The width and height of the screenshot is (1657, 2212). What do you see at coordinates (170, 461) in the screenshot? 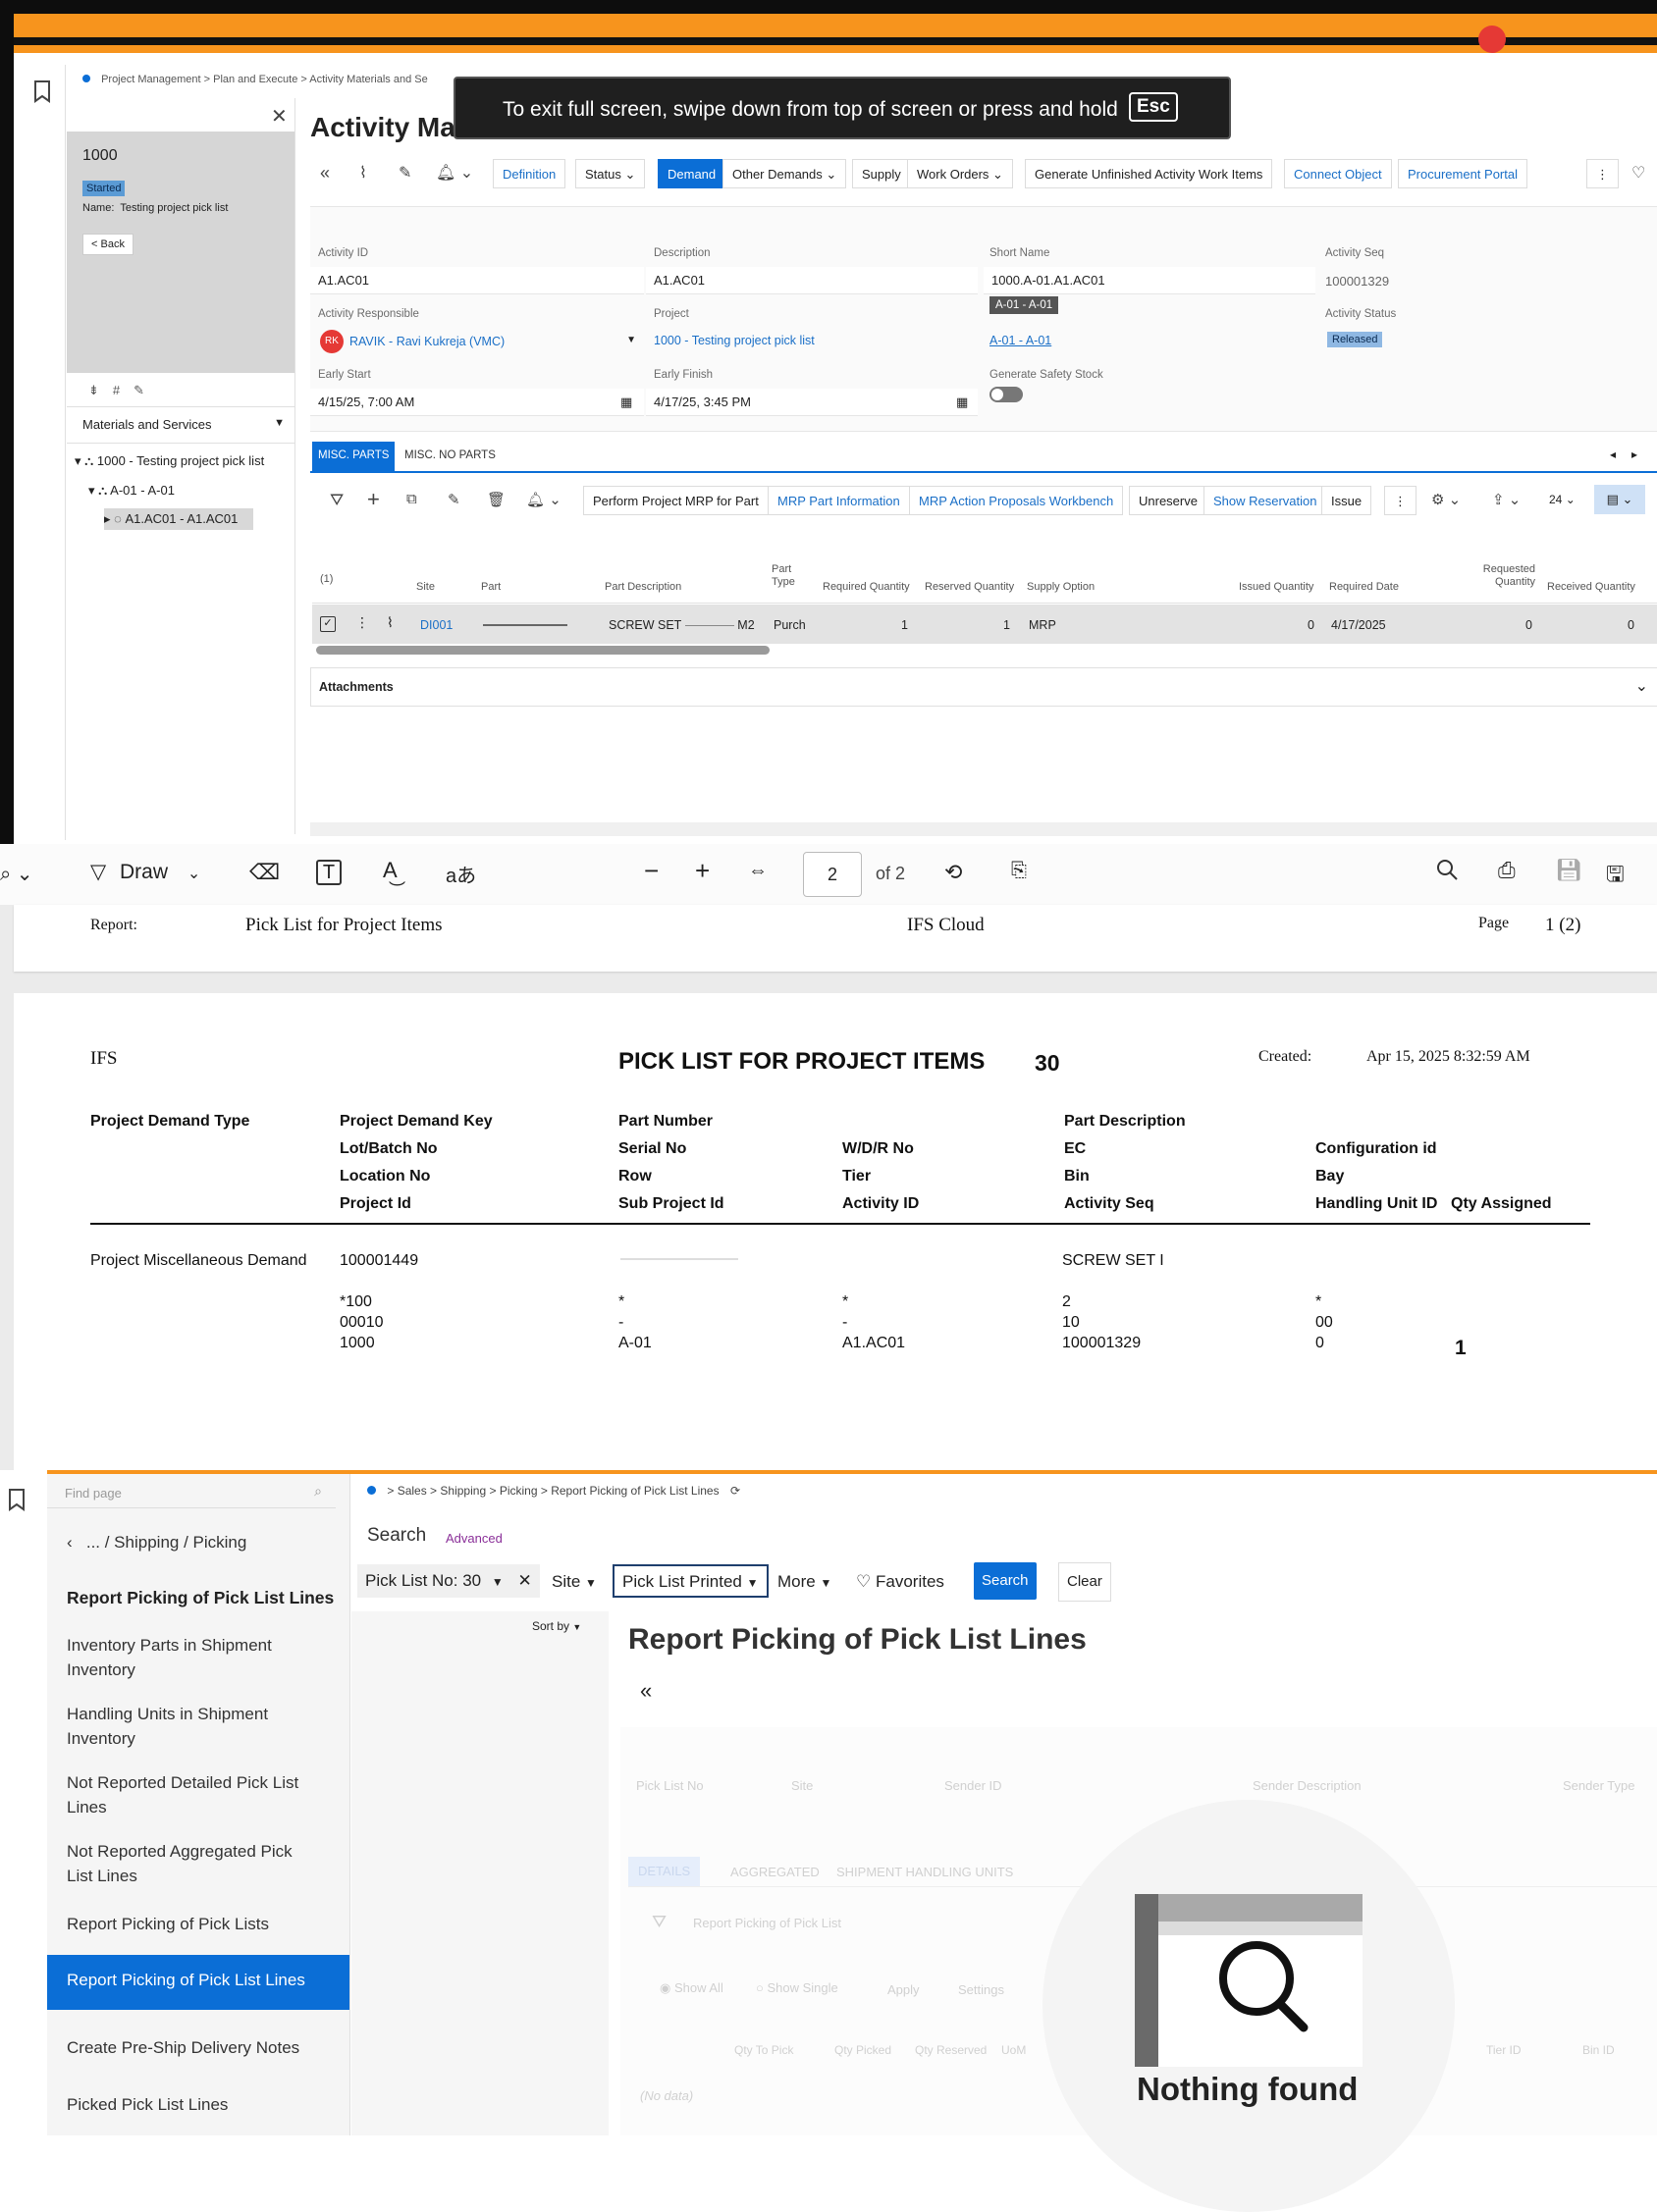
I see `tree-node-project: ▾ ⛬ 1000 - Testing project pick list` at bounding box center [170, 461].